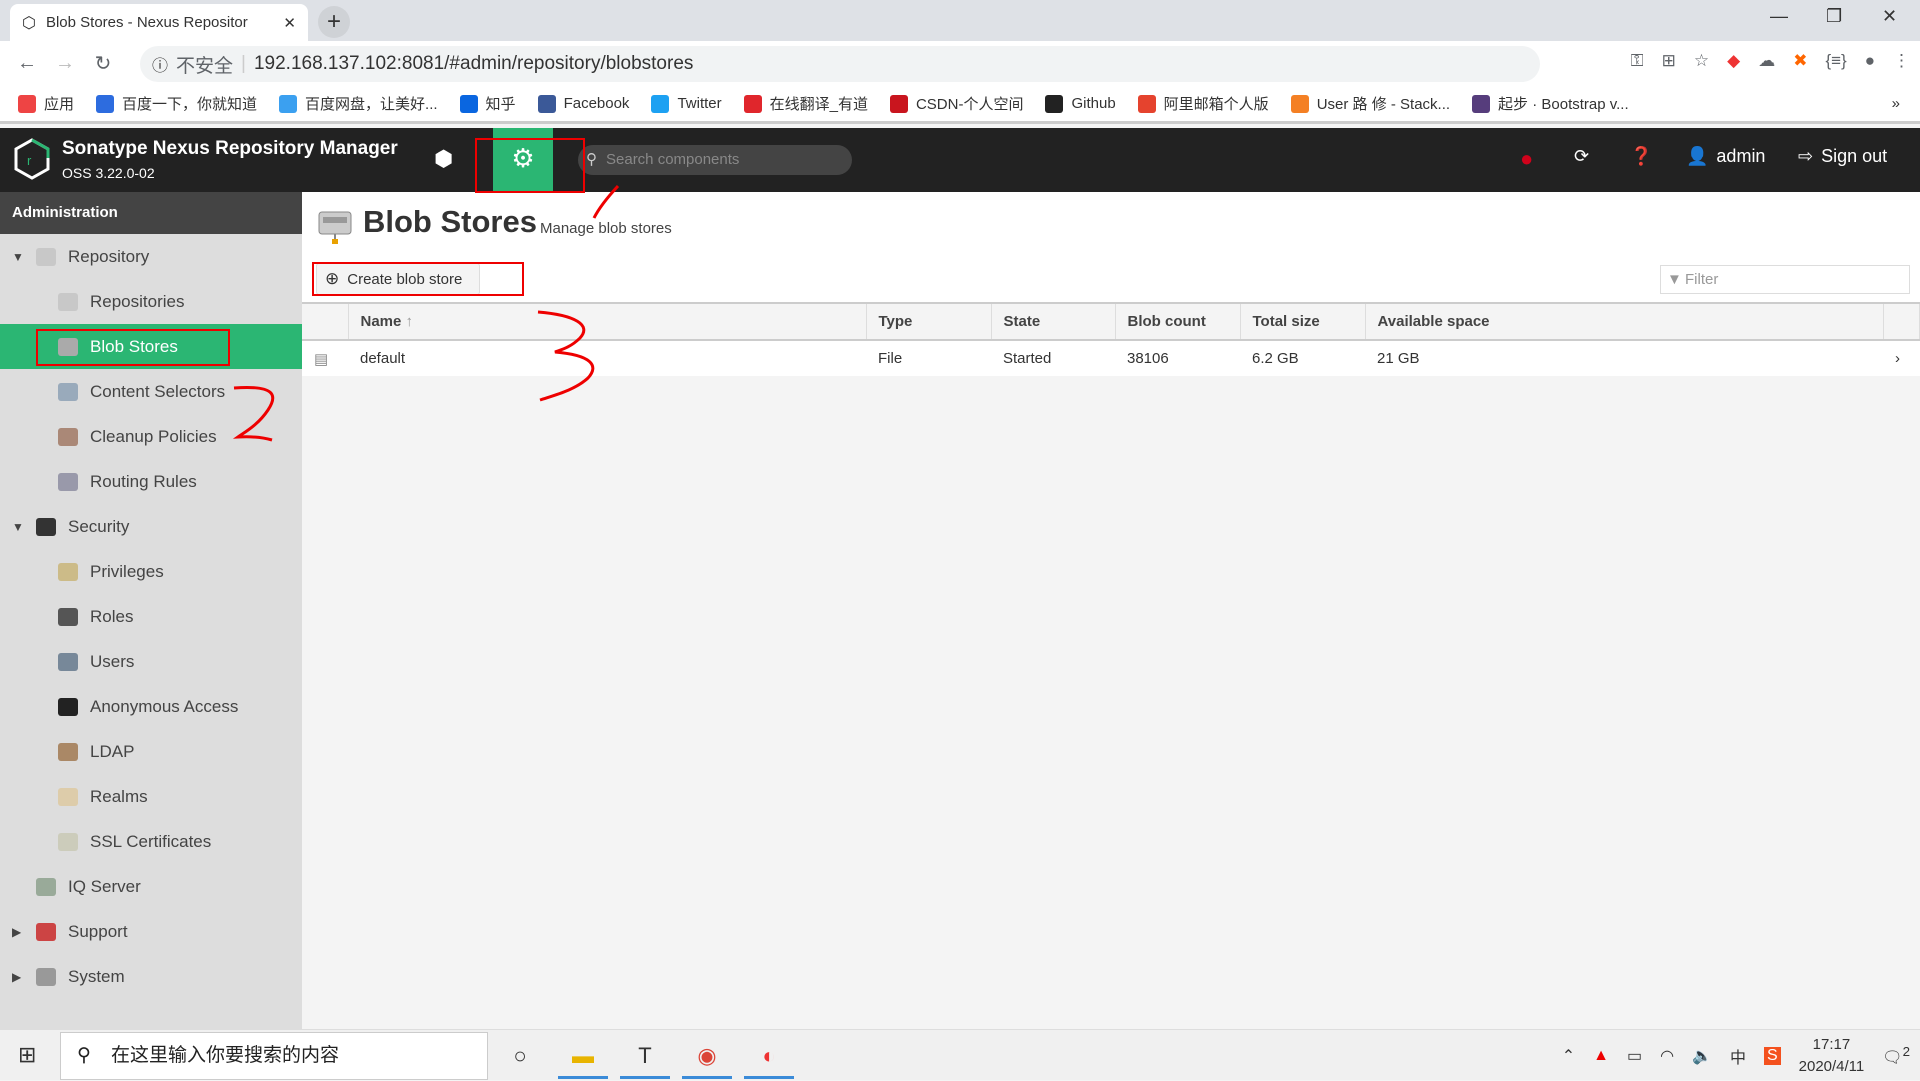 Image resolution: width=1920 pixels, height=1081 pixels. I want to click on close-window-button: ✕, so click(1889, 16).